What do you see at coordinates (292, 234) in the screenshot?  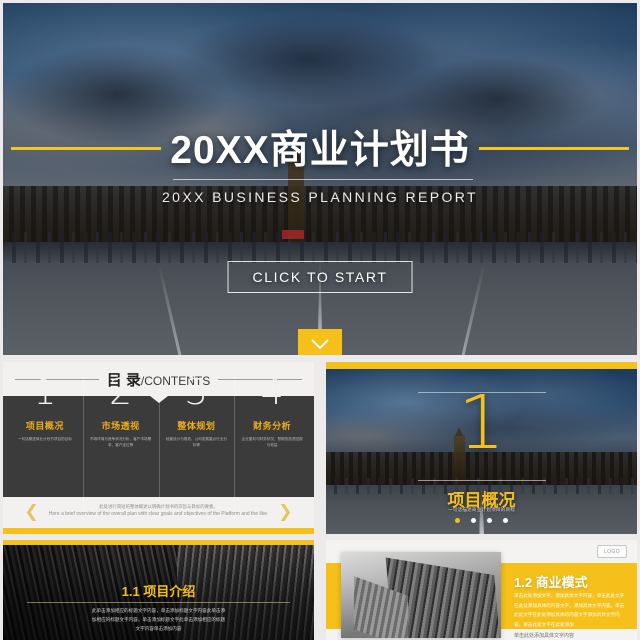 I see `red-bus` at bounding box center [292, 234].